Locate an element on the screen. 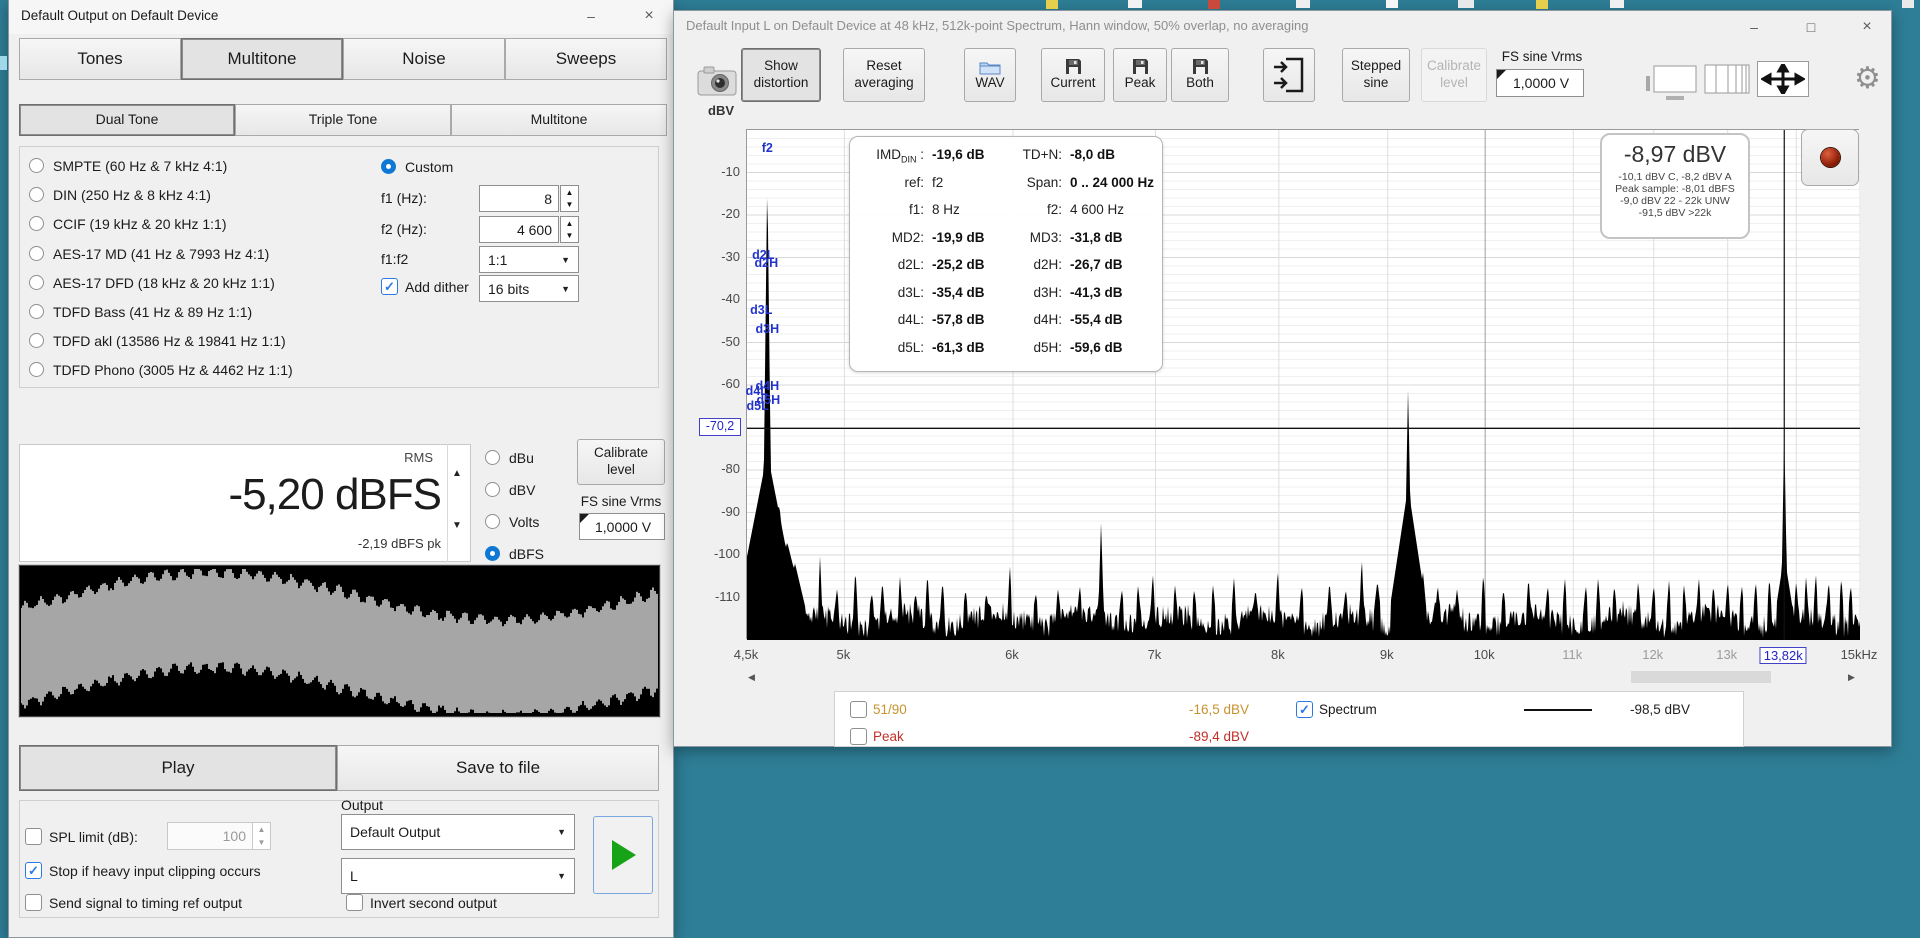  generator-close-button: × is located at coordinates (649, 16).